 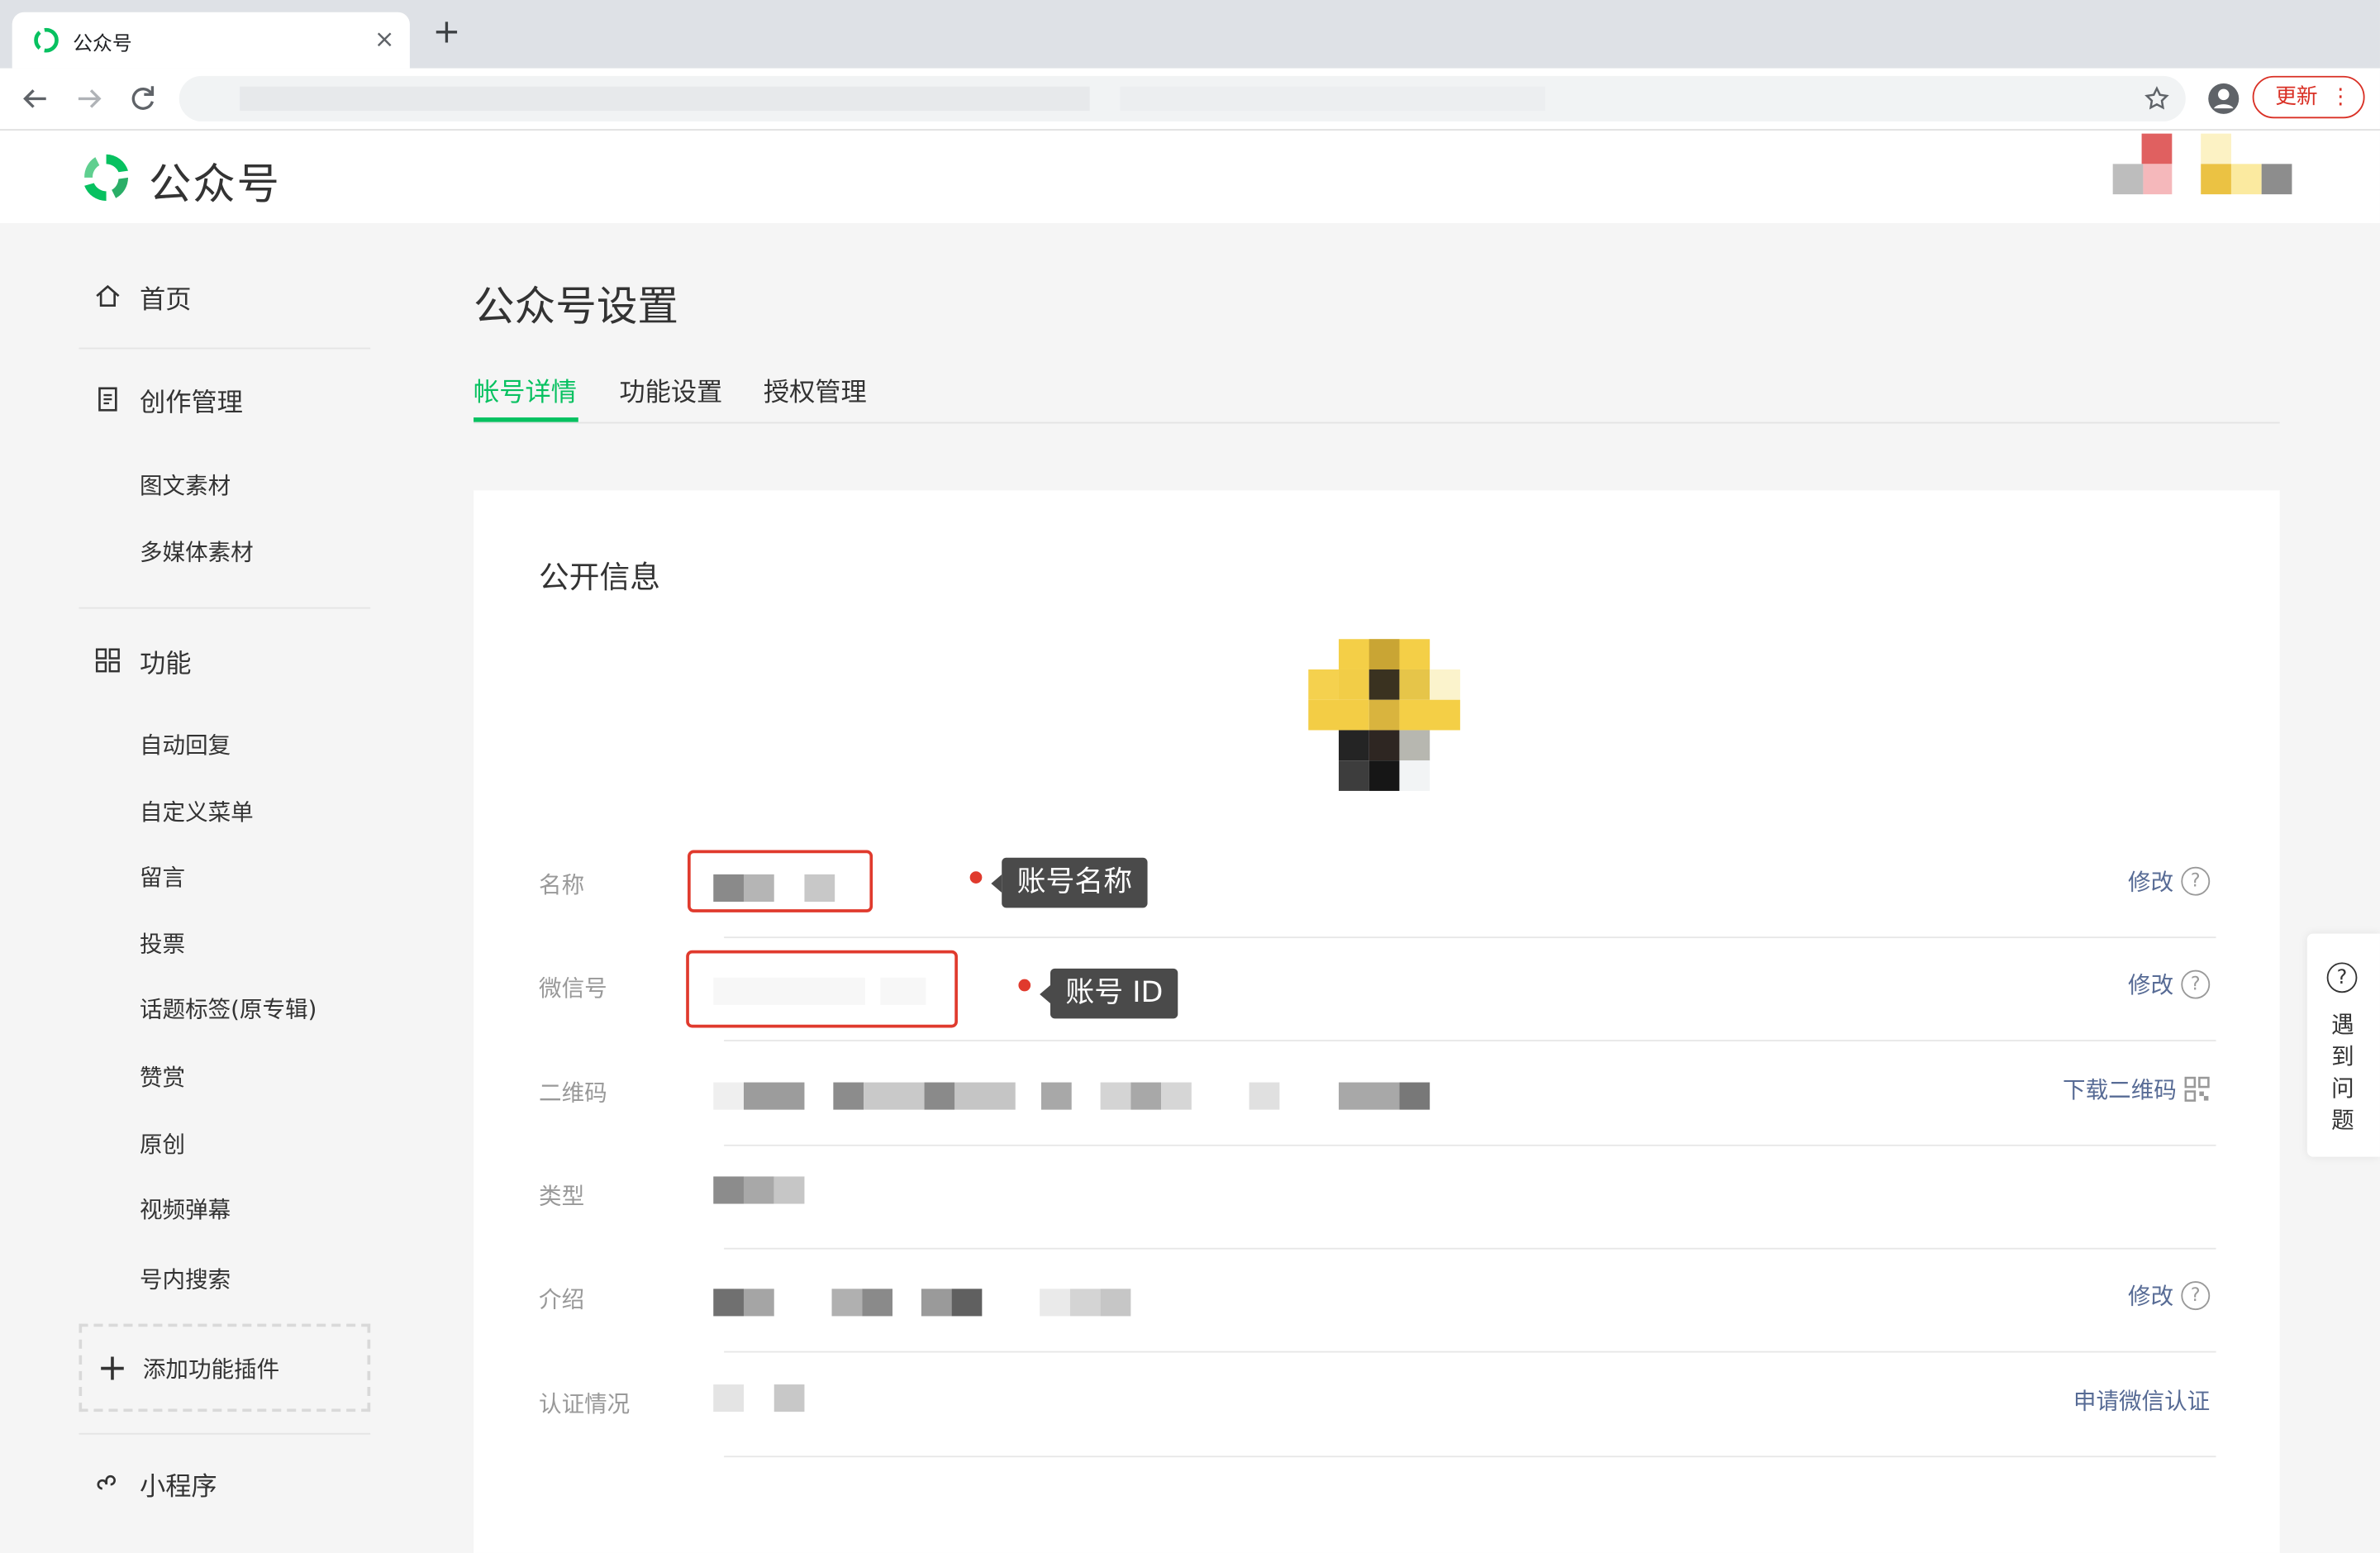 I want to click on sidebar-home-label: 首页, so click(x=165, y=300).